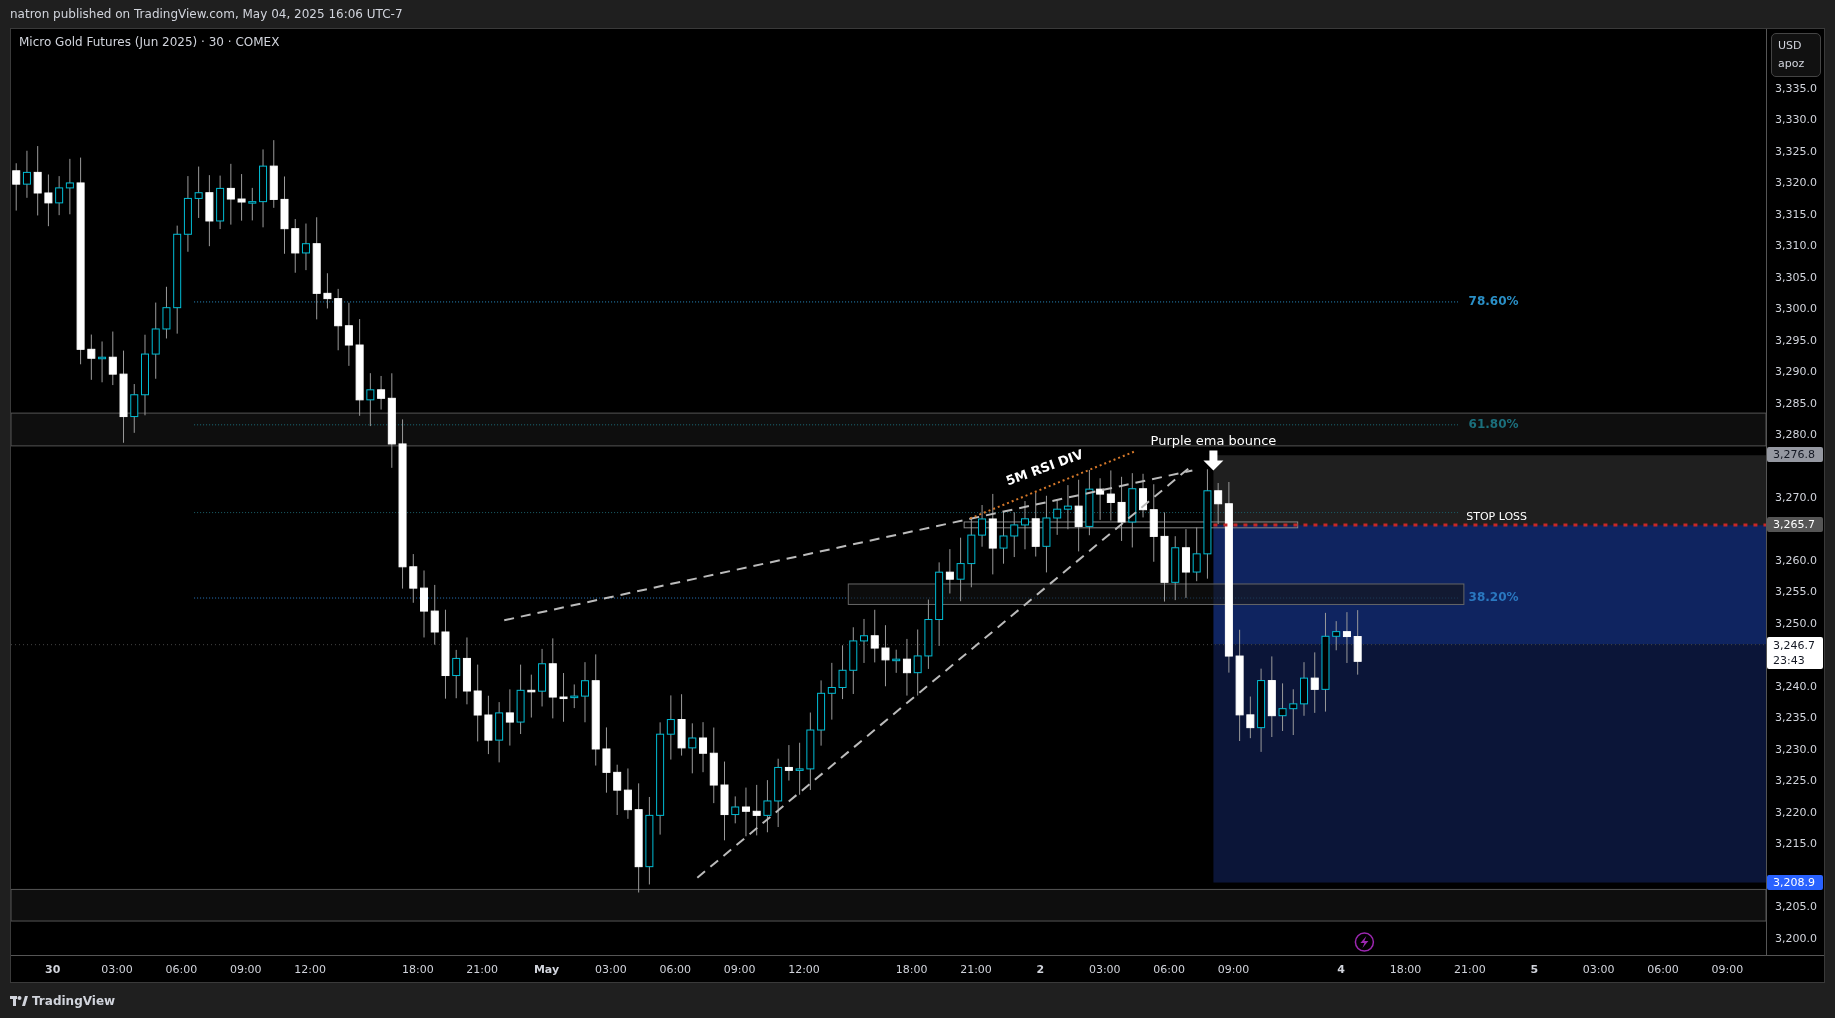 This screenshot has height=1018, width=1835. Describe the element at coordinates (53, 970) in the screenshot. I see `date-label: 30` at that location.